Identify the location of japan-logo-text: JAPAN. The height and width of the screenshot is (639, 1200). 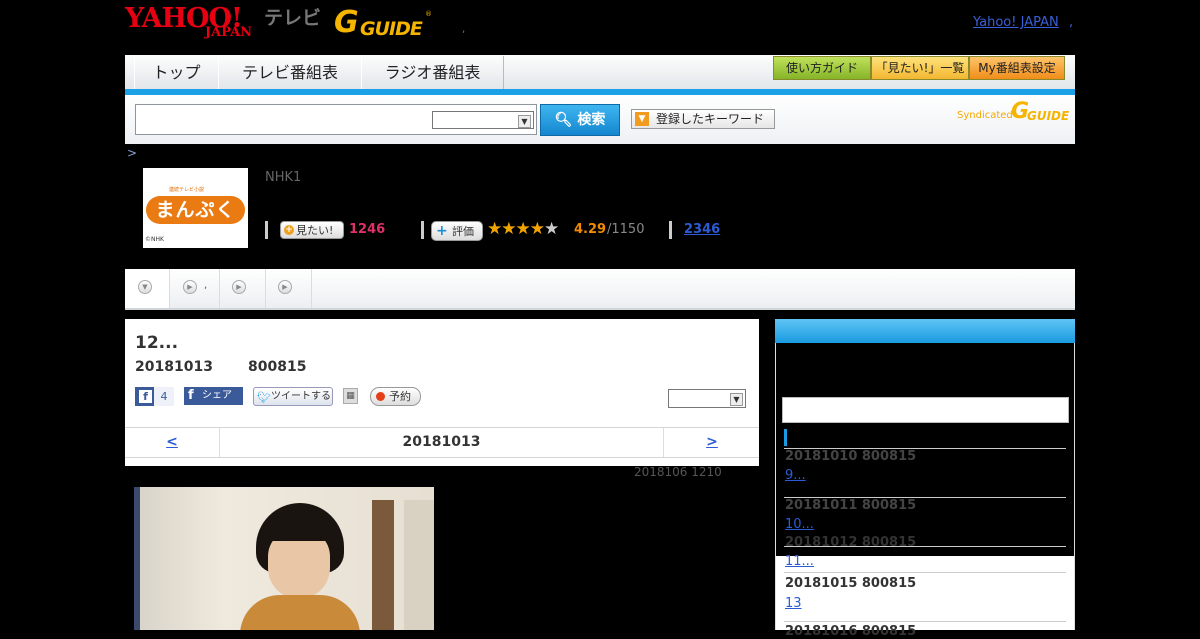
(229, 32).